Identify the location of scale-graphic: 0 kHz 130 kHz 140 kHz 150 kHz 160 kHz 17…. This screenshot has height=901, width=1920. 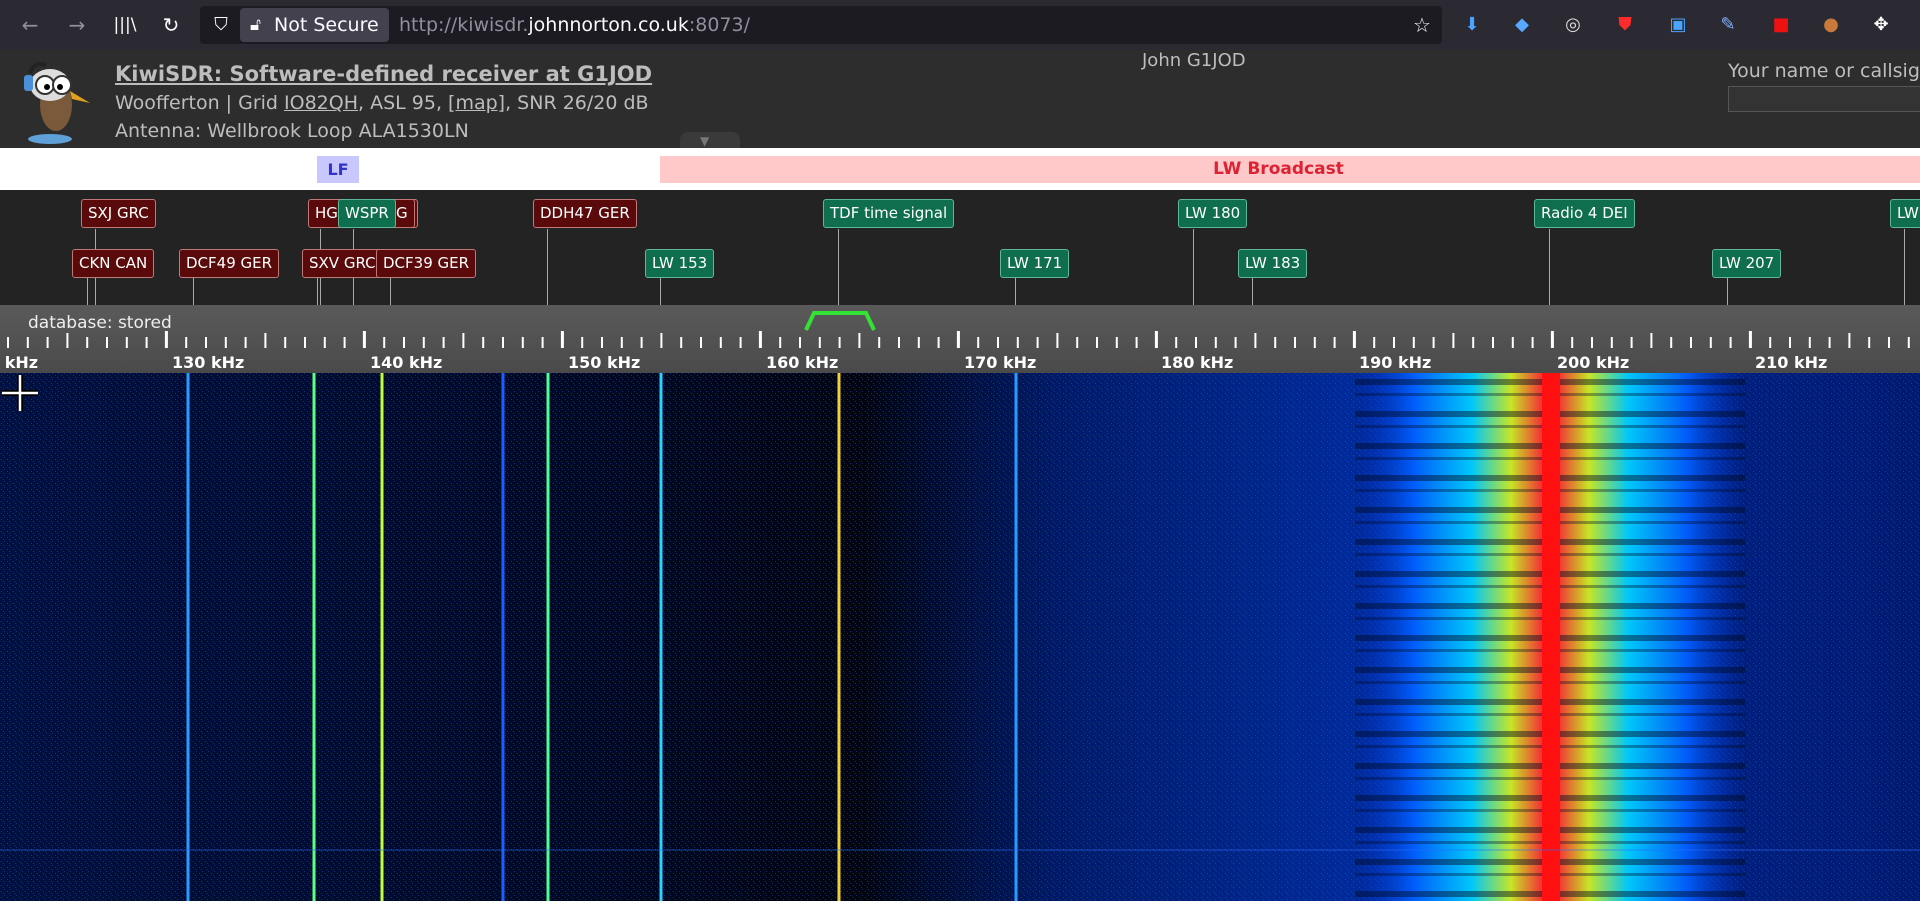
(955, 341).